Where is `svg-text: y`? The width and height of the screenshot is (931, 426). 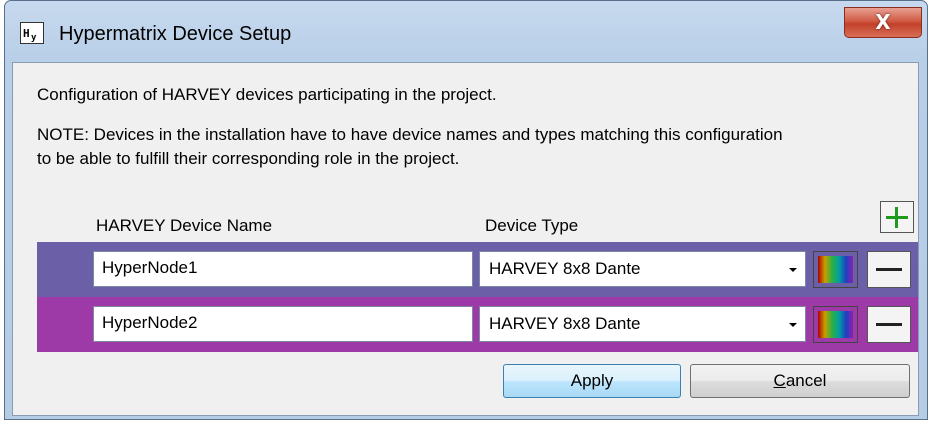 svg-text: y is located at coordinates (34, 38).